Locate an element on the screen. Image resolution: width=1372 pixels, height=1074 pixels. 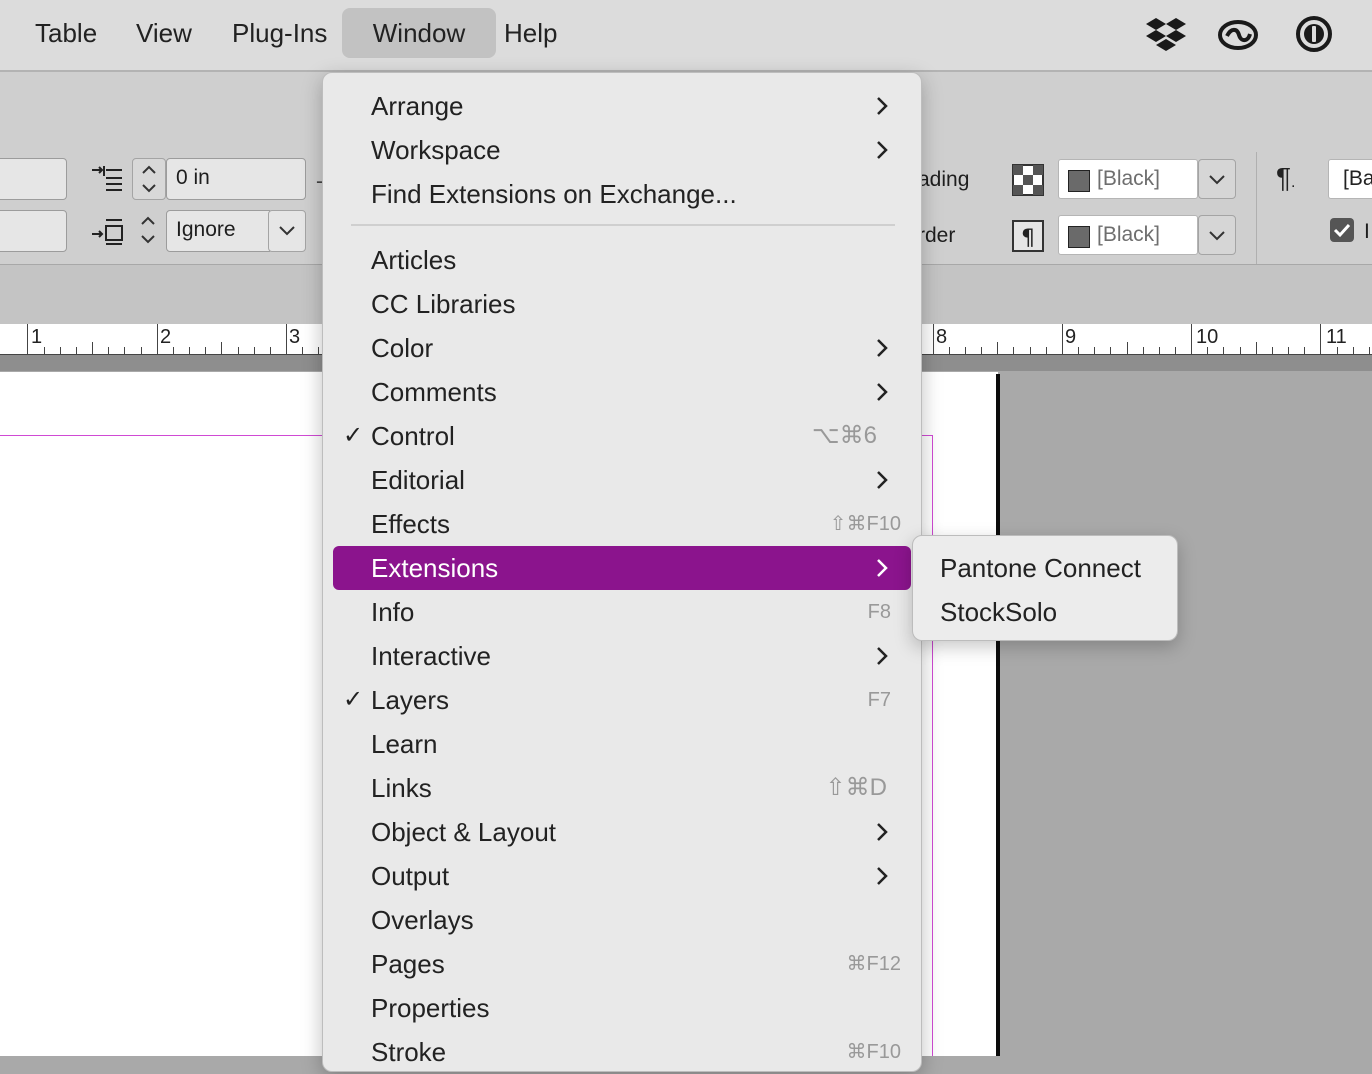
align-grid-dropdown is located at coordinates (287, 231).